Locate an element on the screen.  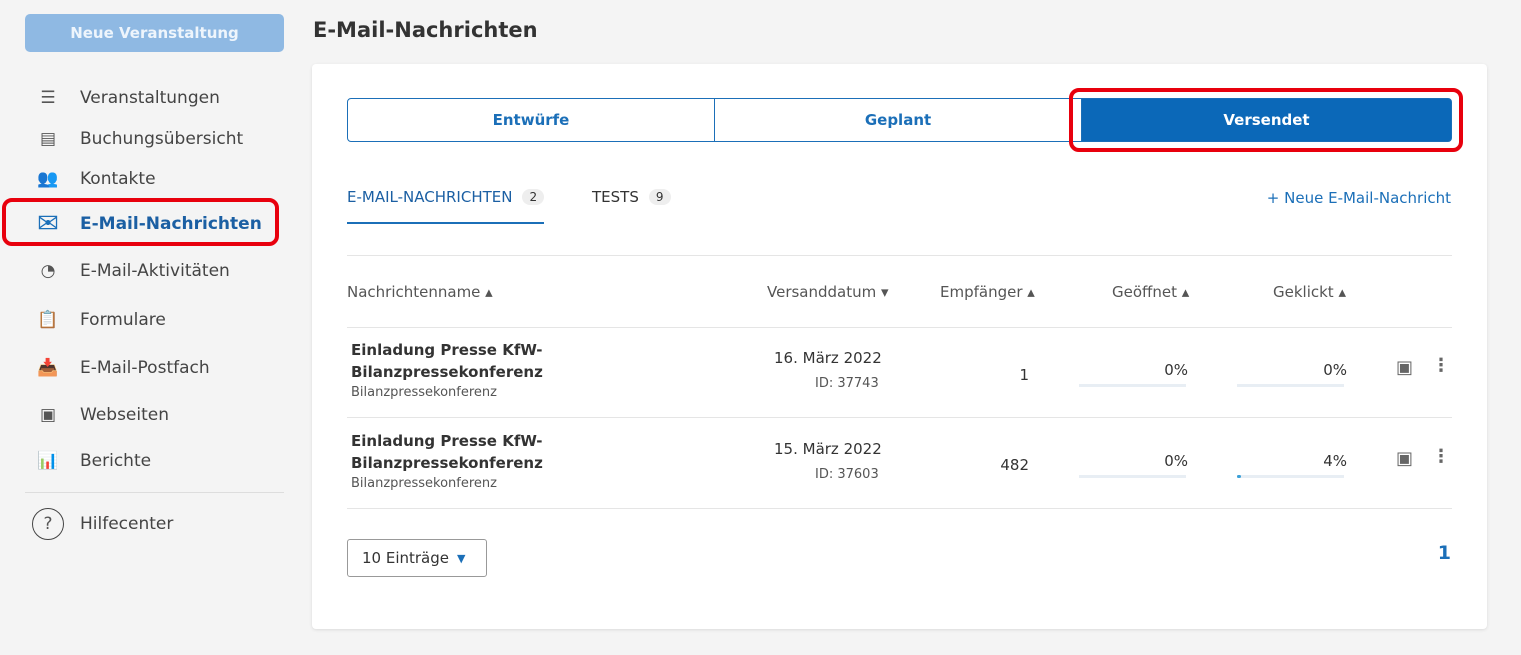
col-header-recipients: Empfänger ▴ is located at coordinates (987, 292).